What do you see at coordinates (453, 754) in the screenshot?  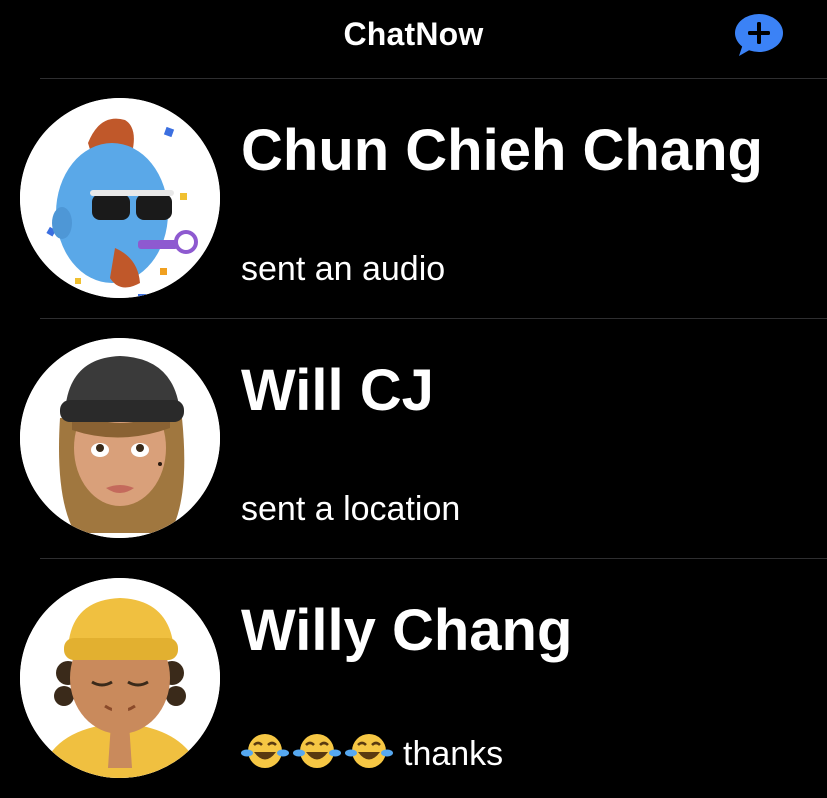 I see `message-preview: thanks` at bounding box center [453, 754].